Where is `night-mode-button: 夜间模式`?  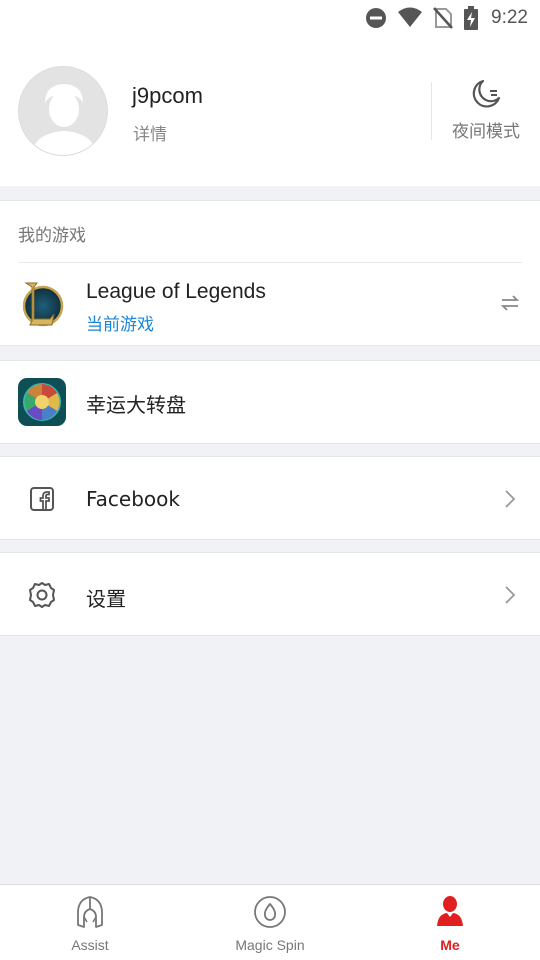
night-mode-button: 夜间模式 is located at coordinates (486, 113).